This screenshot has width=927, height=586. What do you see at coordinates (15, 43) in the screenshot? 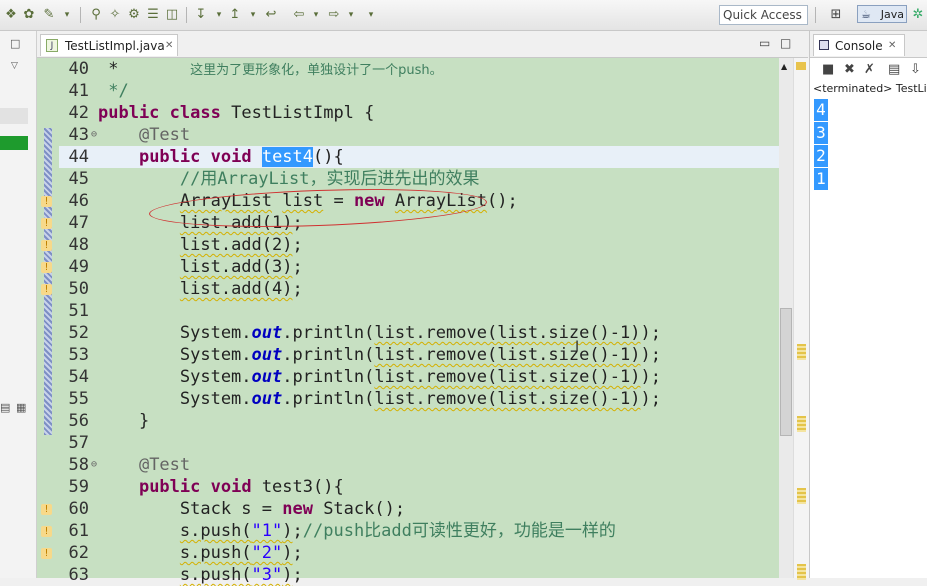
I see `restore-icon: □` at bounding box center [15, 43].